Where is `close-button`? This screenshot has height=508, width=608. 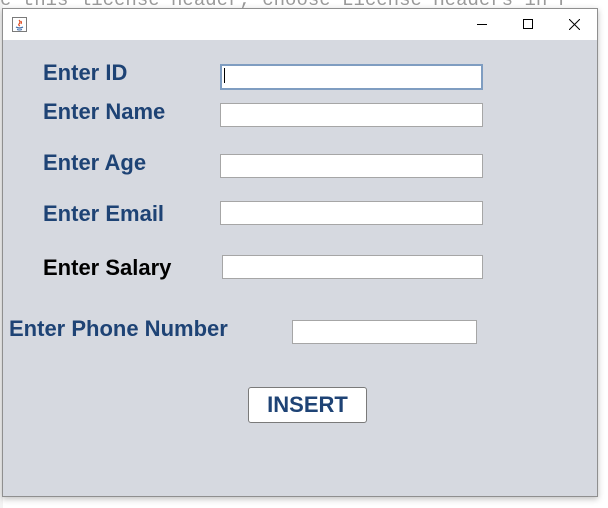
close-button is located at coordinates (574, 24).